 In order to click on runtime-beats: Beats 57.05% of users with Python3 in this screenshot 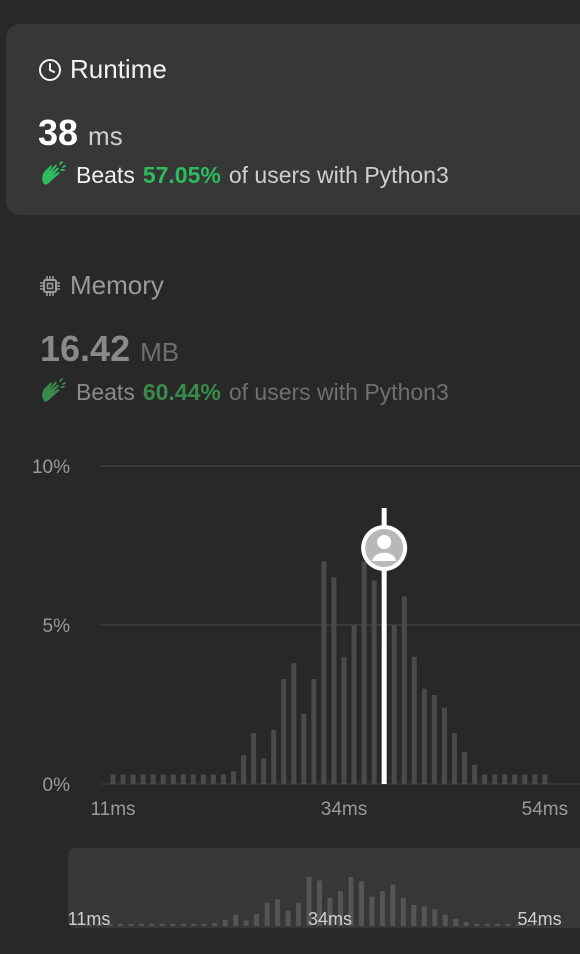, I will do `click(243, 175)`.